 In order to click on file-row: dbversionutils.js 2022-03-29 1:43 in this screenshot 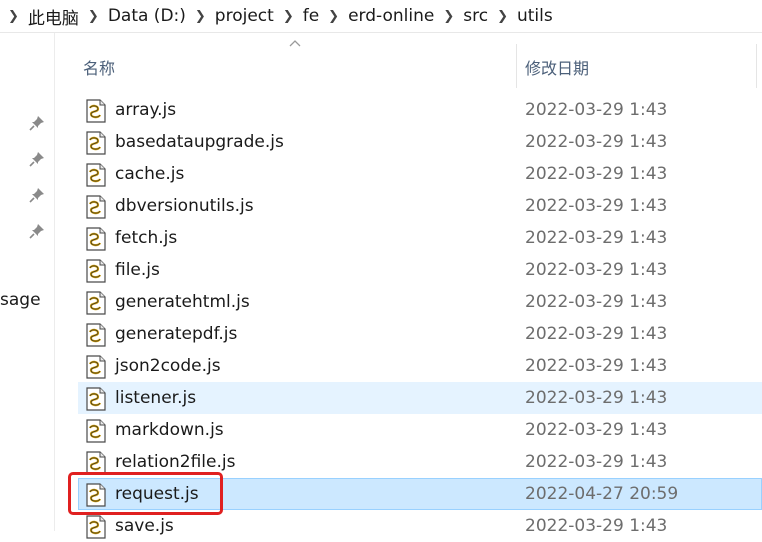, I will do `click(420, 206)`.